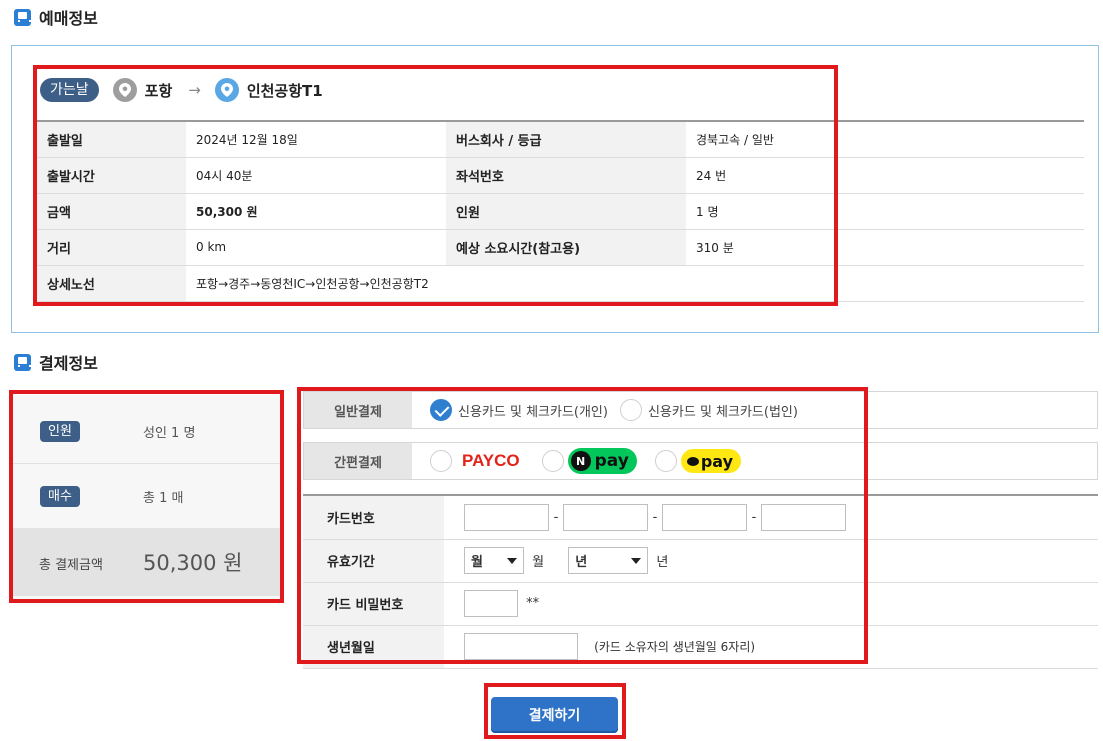  Describe the element at coordinates (441, 410) in the screenshot. I see `checked-radio-icon` at that location.